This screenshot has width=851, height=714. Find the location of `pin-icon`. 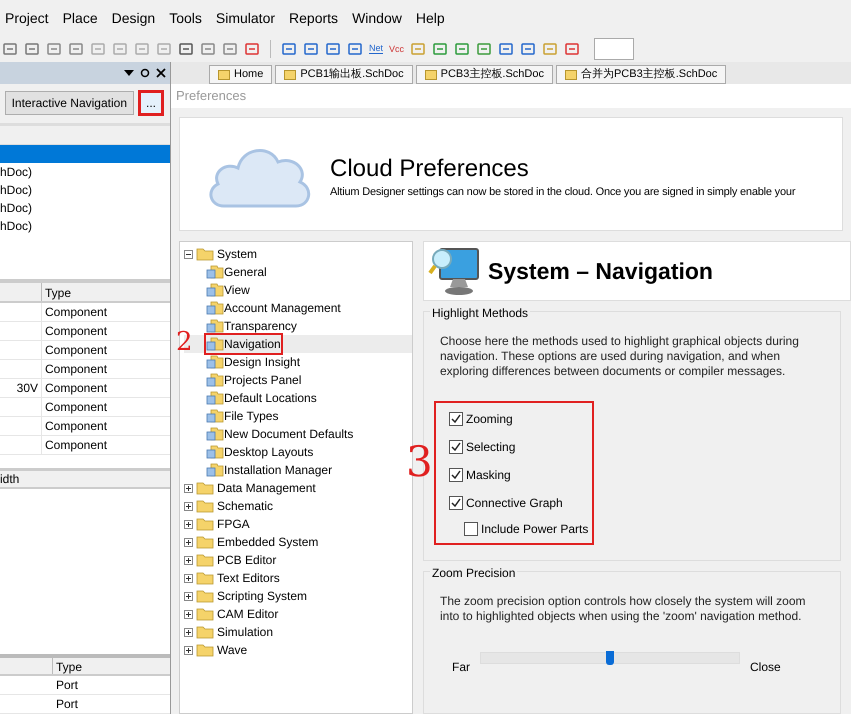

pin-icon is located at coordinates (145, 73).